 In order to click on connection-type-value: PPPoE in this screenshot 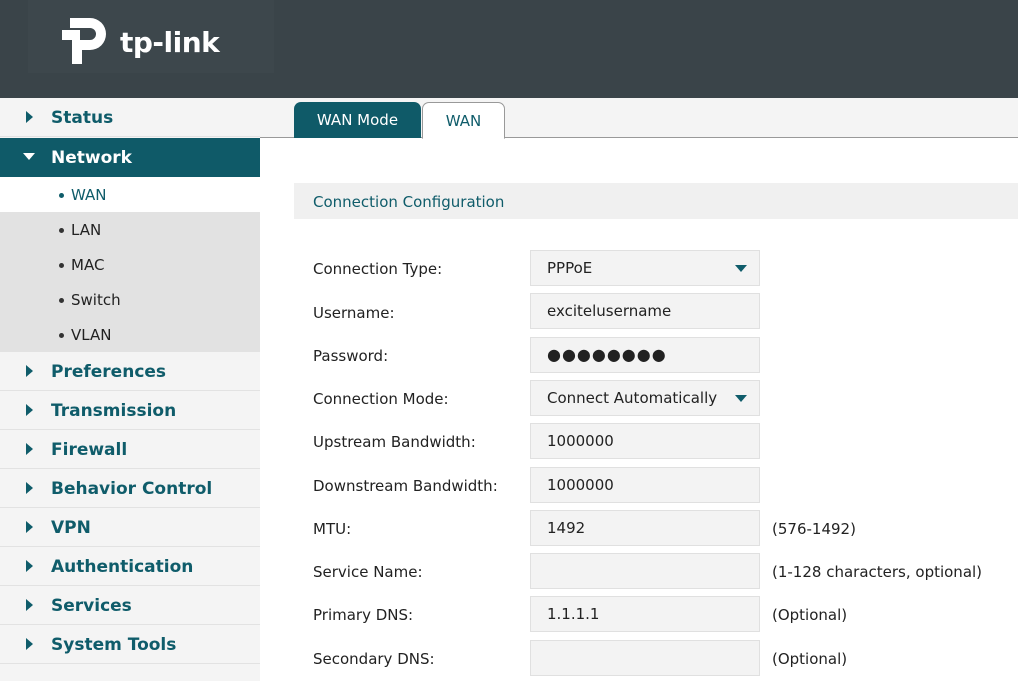, I will do `click(570, 268)`.